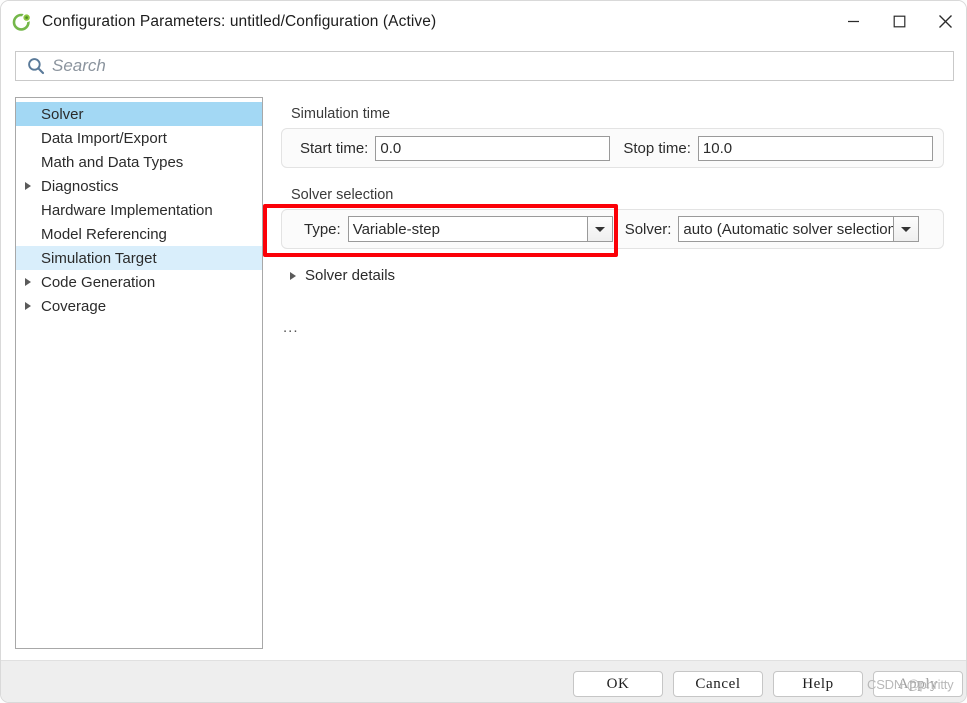 The image size is (967, 703). Describe the element at coordinates (342, 195) in the screenshot. I see `solver-selection-group-title: Solver selection` at that location.